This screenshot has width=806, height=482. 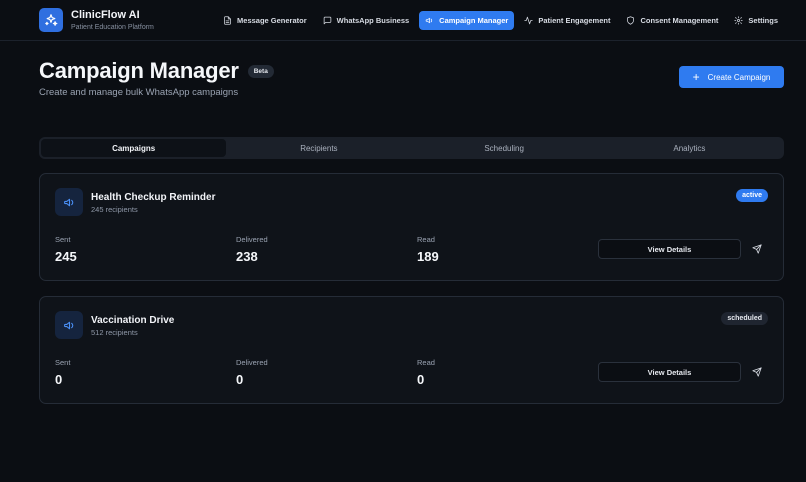 What do you see at coordinates (227, 20) in the screenshot?
I see `file-text-icon` at bounding box center [227, 20].